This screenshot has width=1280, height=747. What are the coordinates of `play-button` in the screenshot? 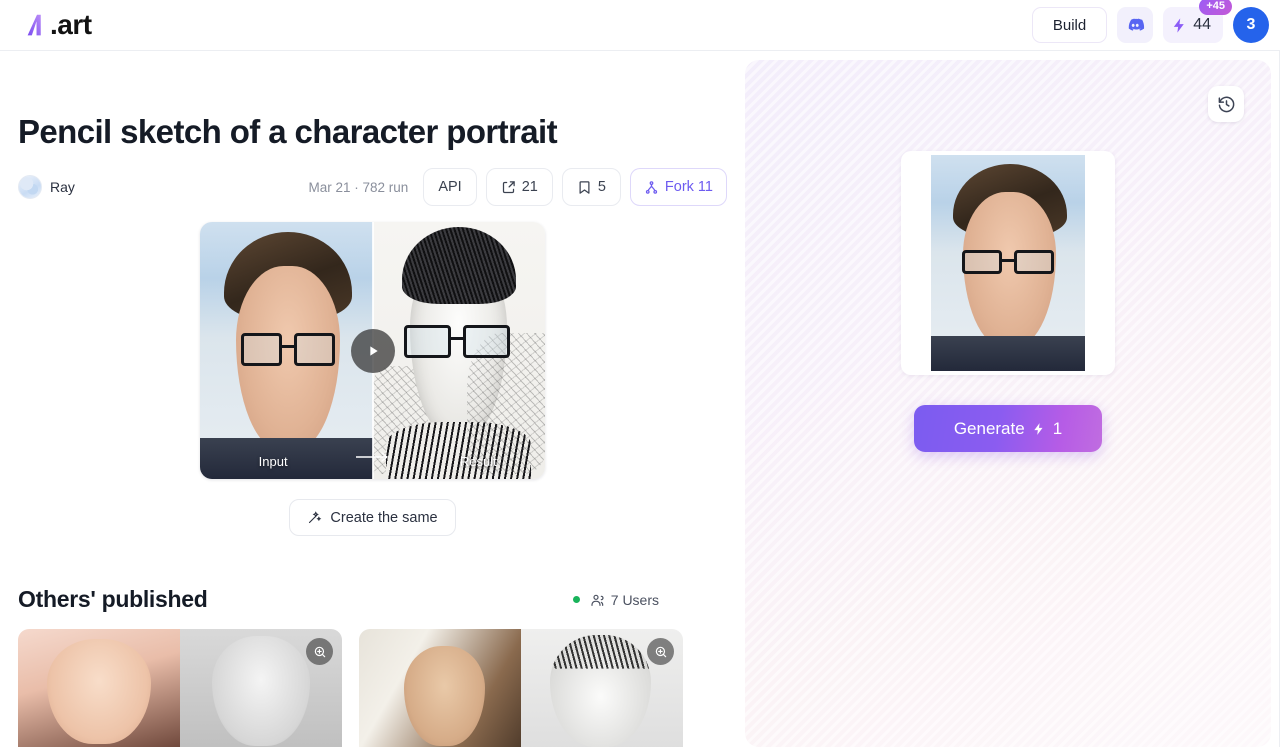 It's located at (372, 350).